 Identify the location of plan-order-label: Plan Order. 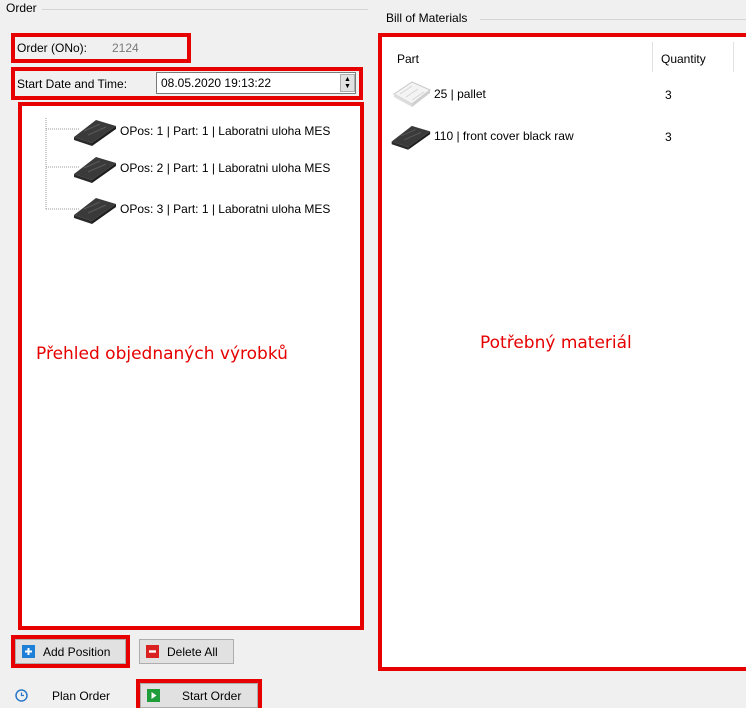
(81, 695).